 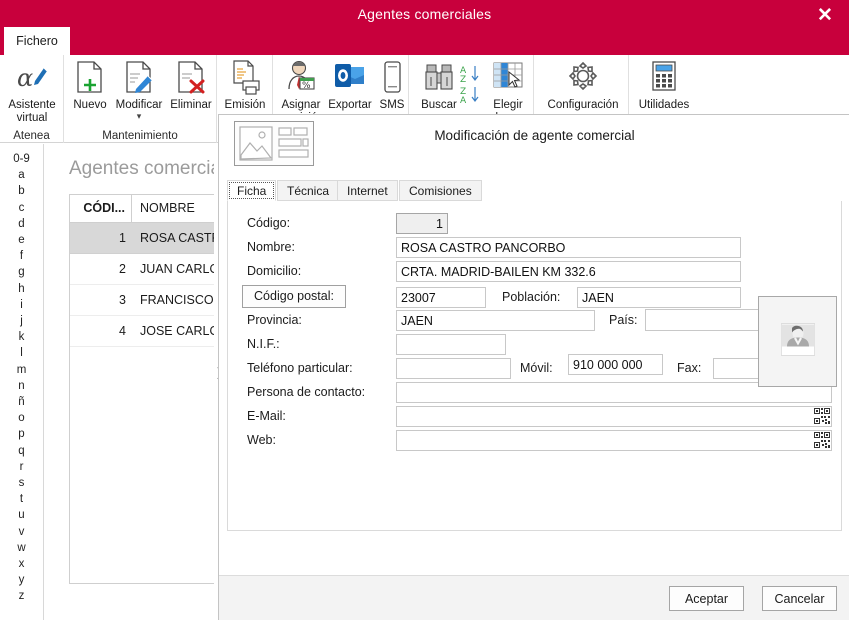 What do you see at coordinates (534, 597) in the screenshot?
I see `dialog-footer: Aceptar Cancelar` at bounding box center [534, 597].